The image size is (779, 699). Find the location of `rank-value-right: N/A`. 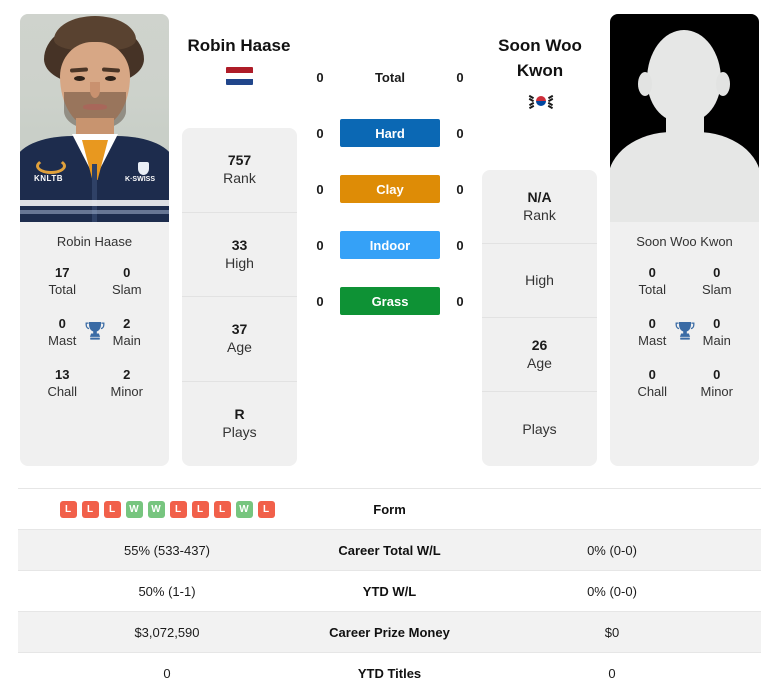

rank-value-right: N/A is located at coordinates (539, 197).